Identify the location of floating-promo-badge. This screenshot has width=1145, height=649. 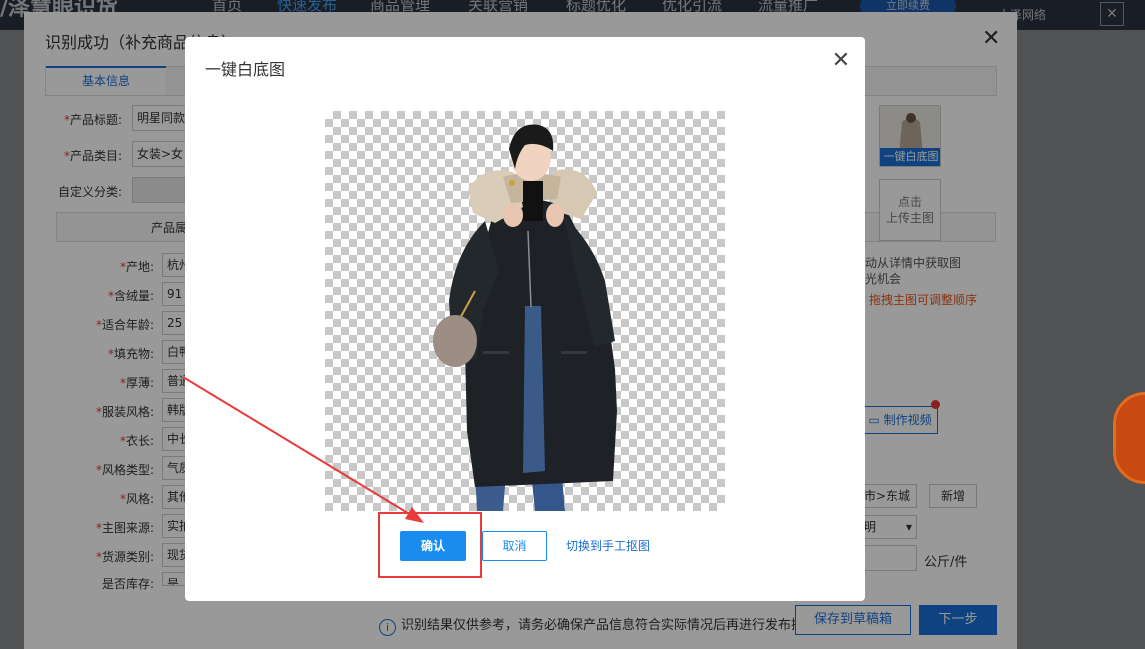
(1129, 438).